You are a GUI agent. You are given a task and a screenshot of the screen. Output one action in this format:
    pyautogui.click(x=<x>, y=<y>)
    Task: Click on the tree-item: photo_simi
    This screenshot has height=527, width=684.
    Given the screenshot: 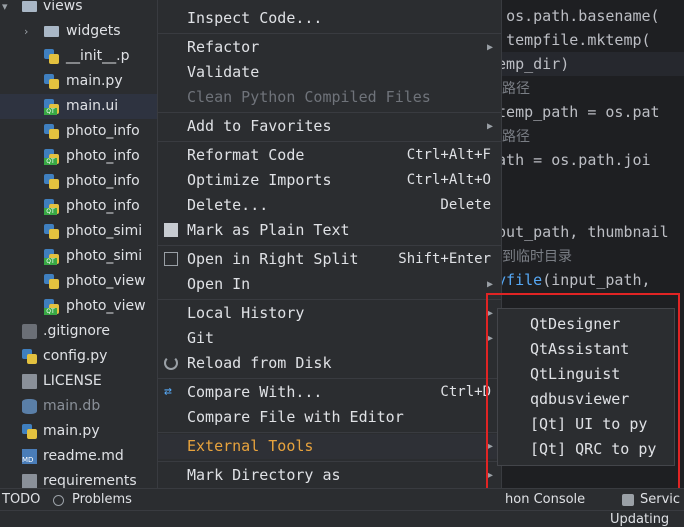 What is the action you would take?
    pyautogui.click(x=78, y=231)
    